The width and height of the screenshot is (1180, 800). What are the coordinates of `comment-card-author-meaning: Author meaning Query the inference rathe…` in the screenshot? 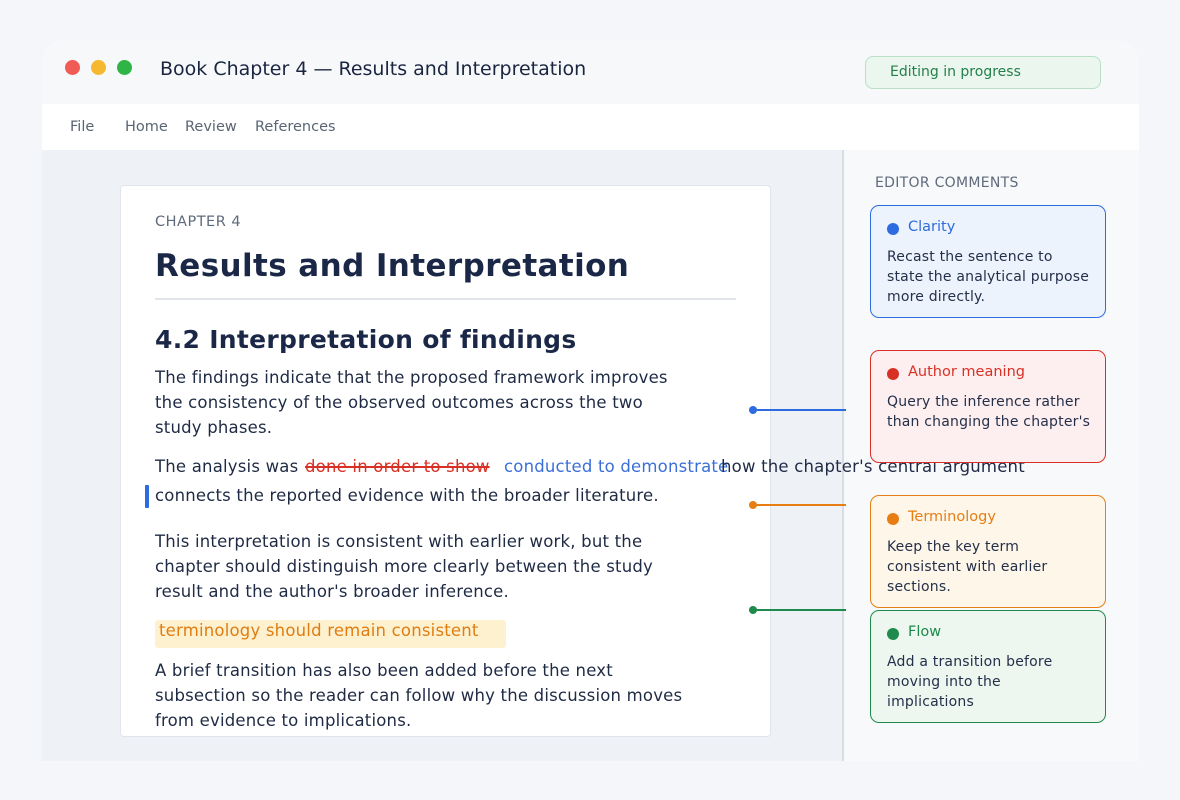 It's located at (988, 406).